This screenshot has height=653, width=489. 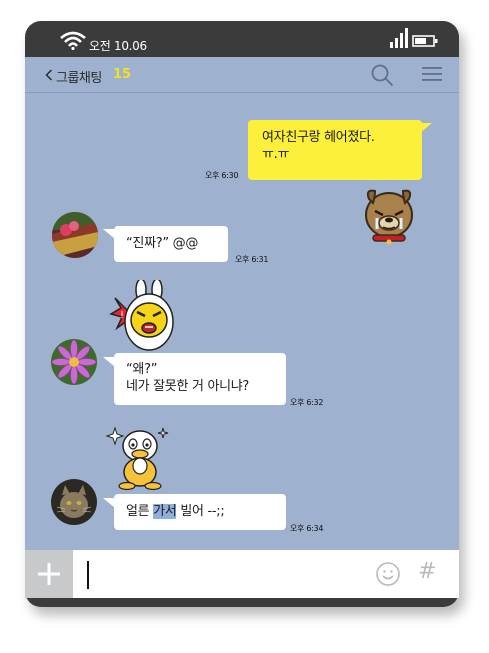 What do you see at coordinates (140, 511) in the screenshot?
I see `message-text: 얼른` at bounding box center [140, 511].